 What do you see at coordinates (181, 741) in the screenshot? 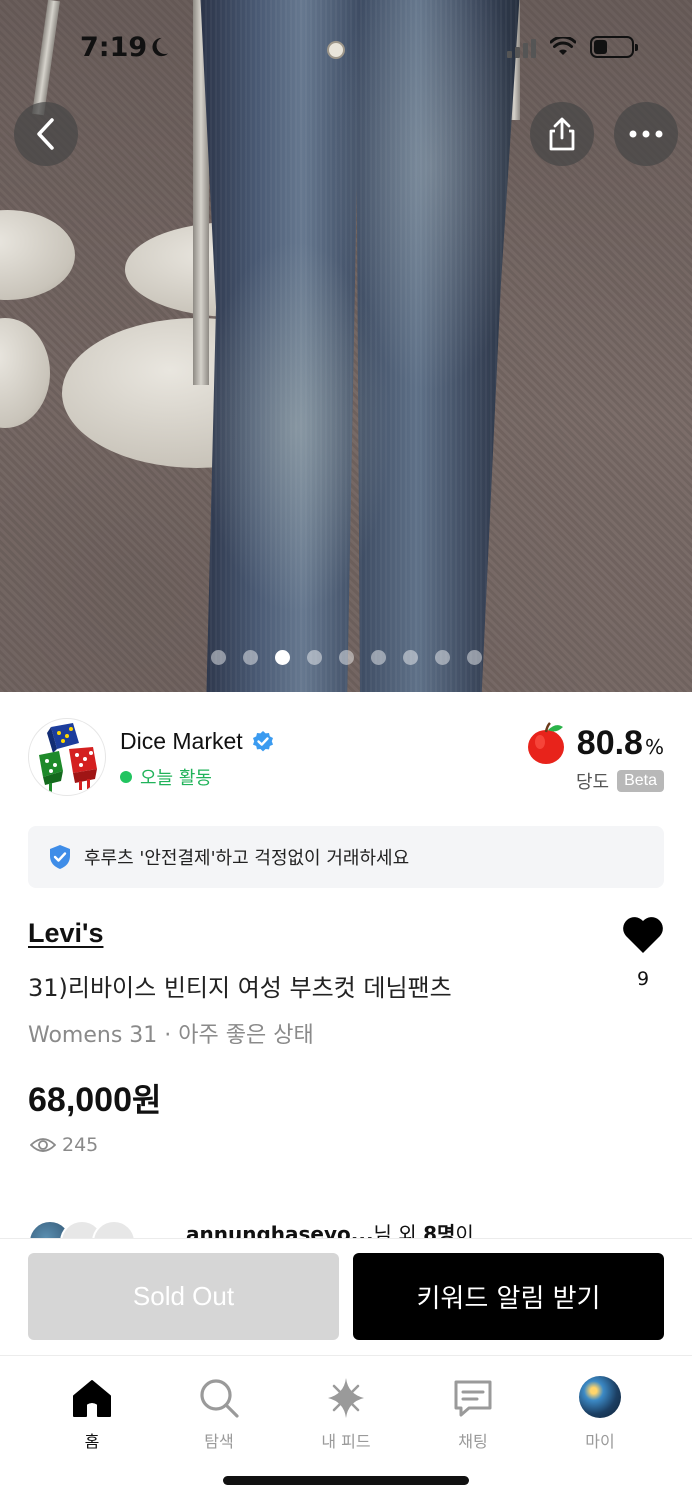
I see `seller-name: Dice Market` at bounding box center [181, 741].